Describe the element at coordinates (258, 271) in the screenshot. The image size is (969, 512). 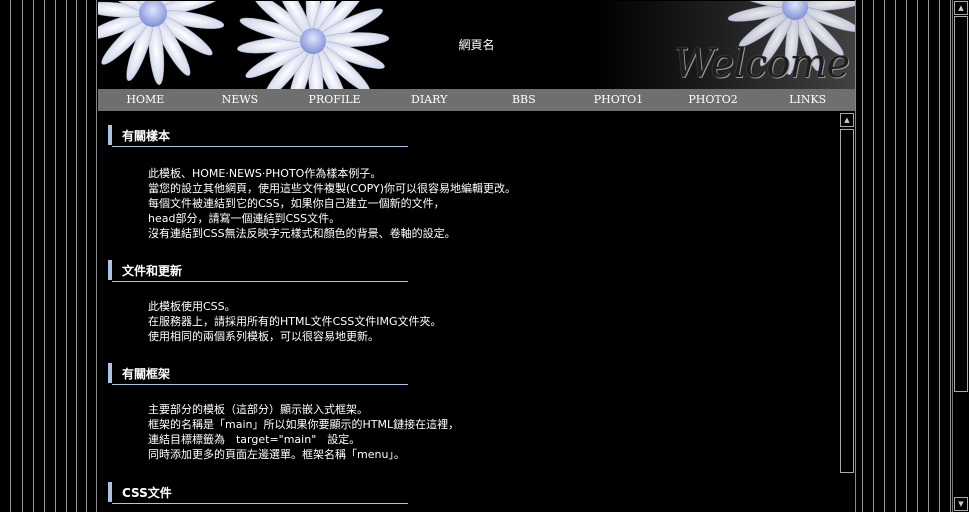
I see `section-heading: 文件和更新` at that location.